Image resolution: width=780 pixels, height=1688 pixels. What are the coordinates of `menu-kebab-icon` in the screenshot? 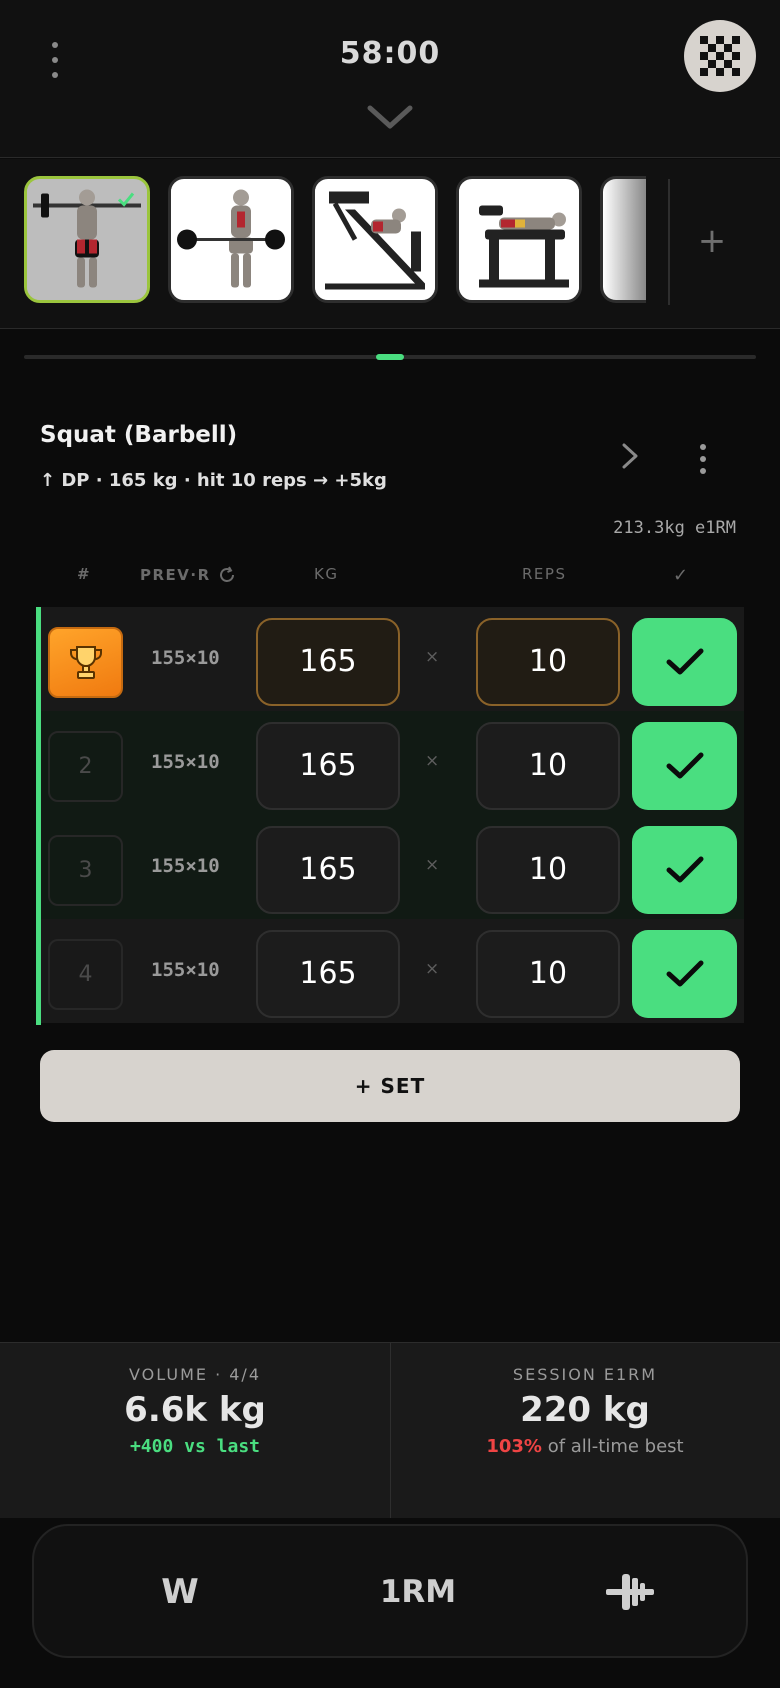 It's located at (55, 60).